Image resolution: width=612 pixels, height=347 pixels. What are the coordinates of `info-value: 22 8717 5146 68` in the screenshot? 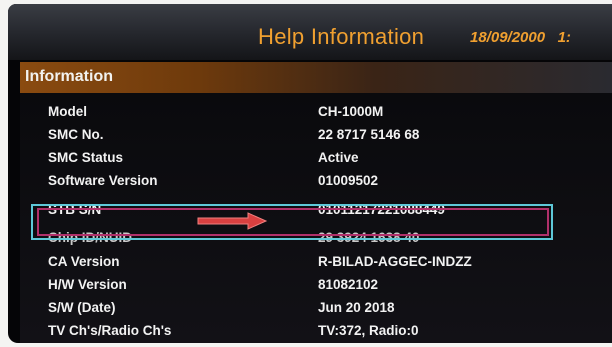 It's located at (369, 134).